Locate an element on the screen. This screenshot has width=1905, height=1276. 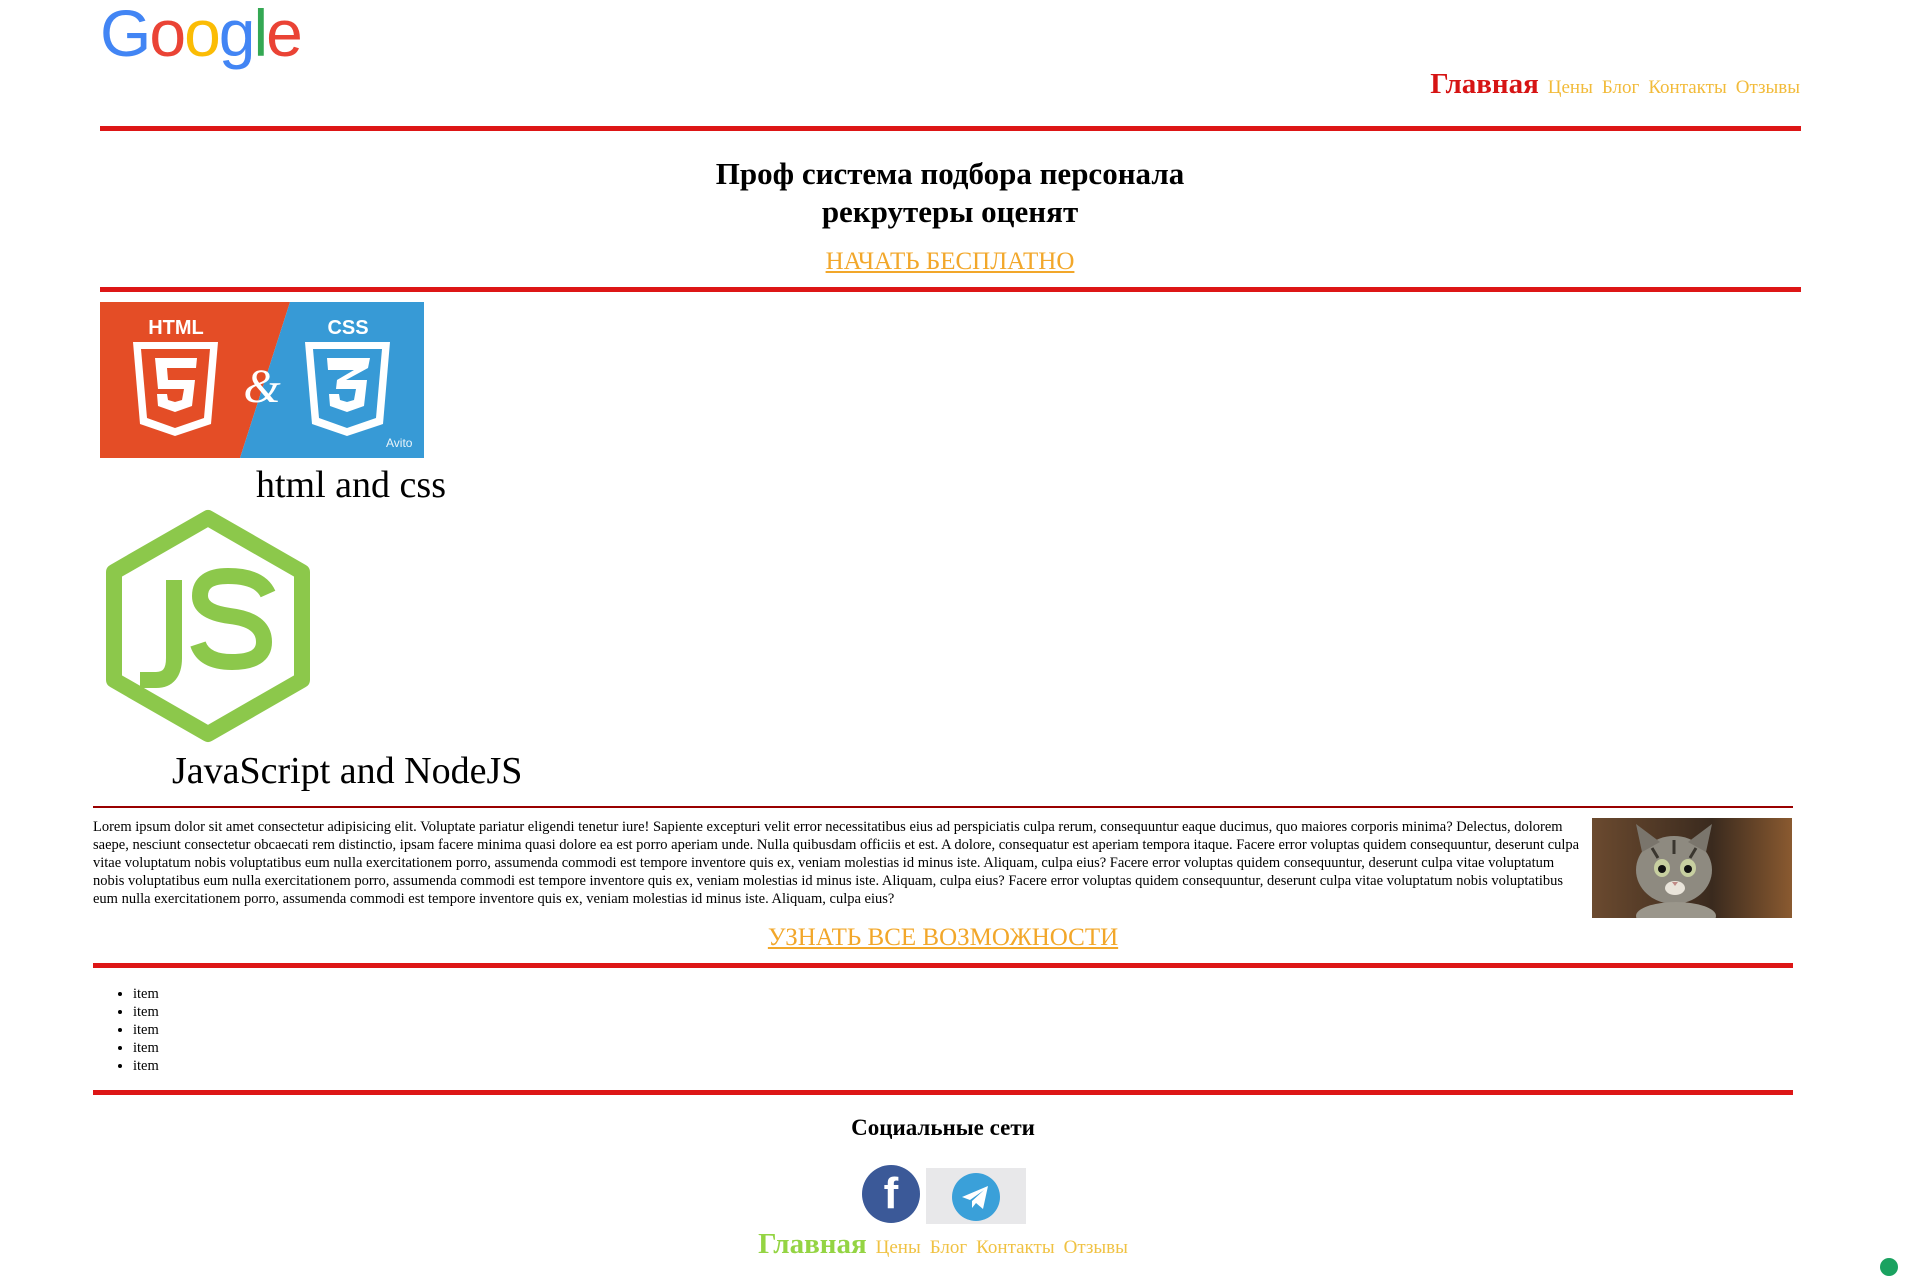
telegram-icon is located at coordinates (976, 1196).